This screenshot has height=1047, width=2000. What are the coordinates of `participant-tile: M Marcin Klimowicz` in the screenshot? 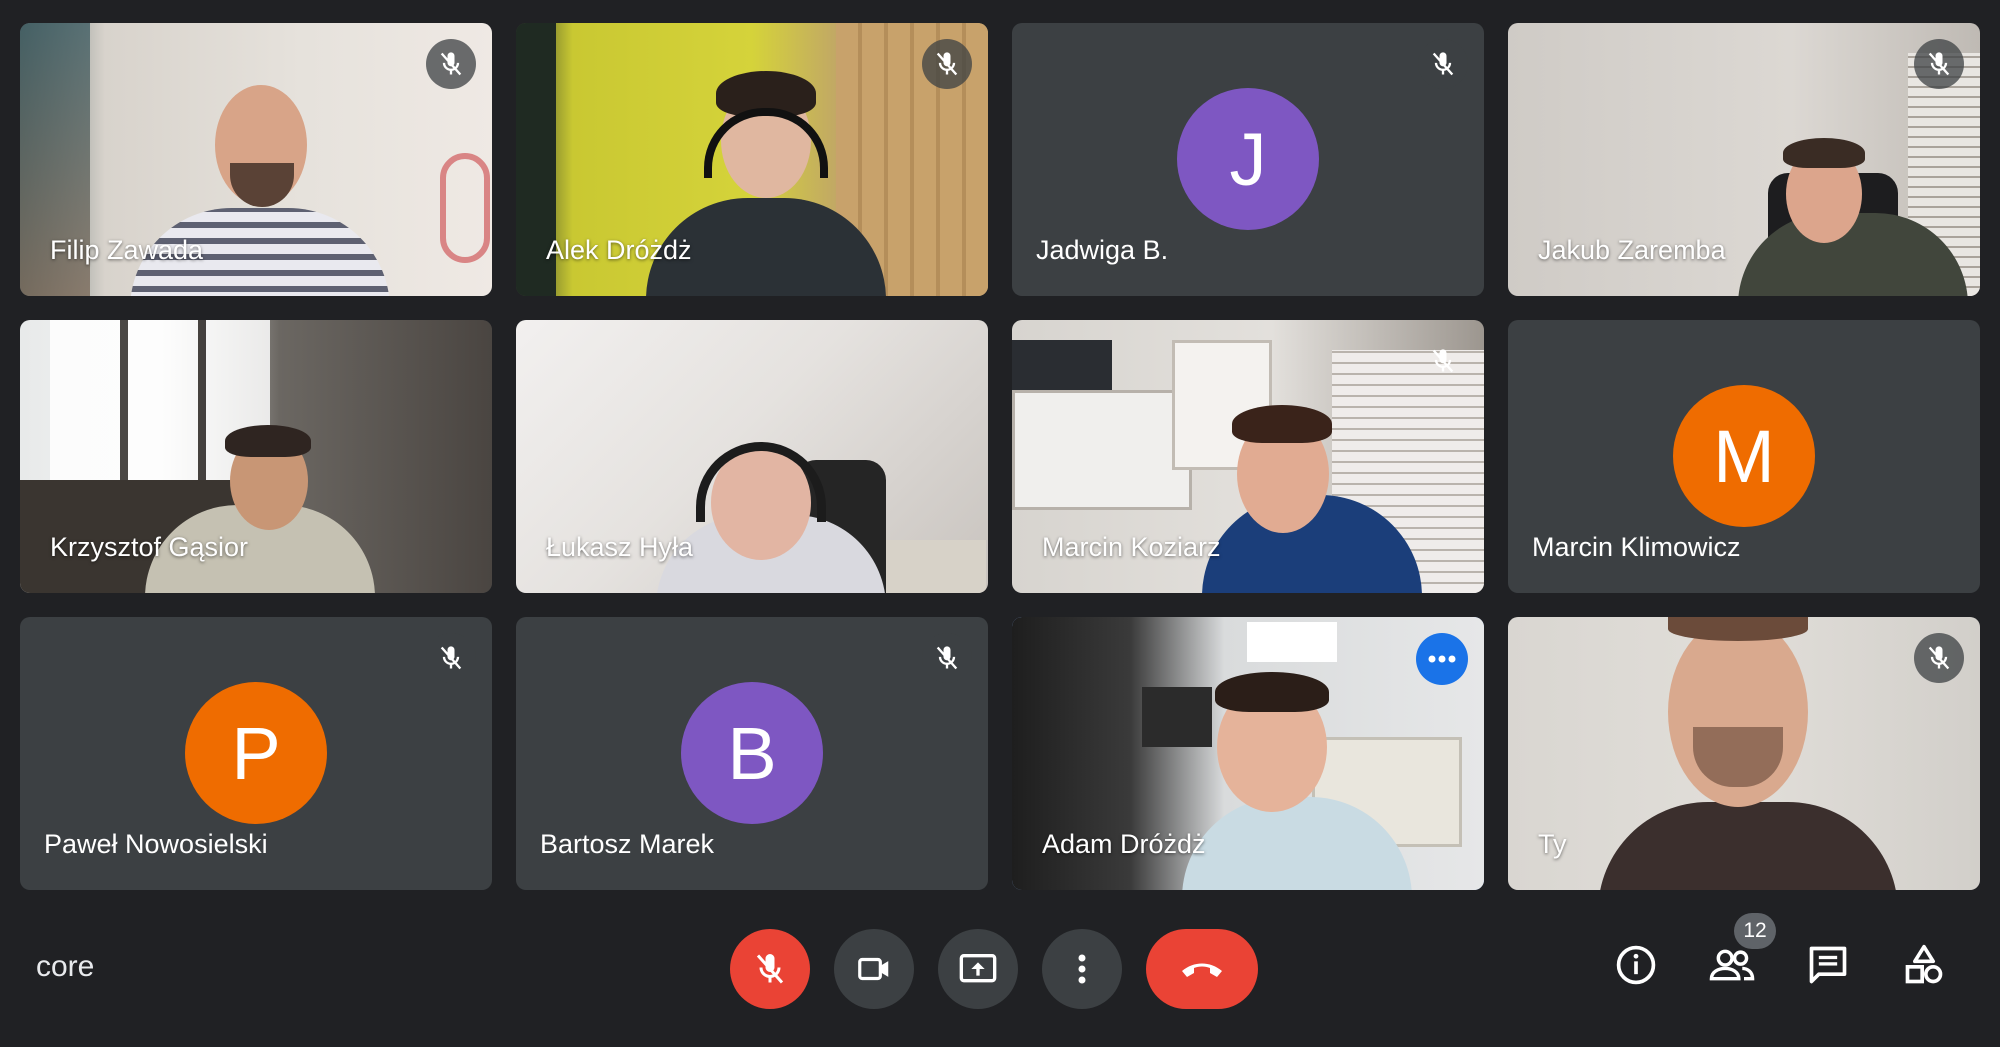 It's located at (1744, 456).